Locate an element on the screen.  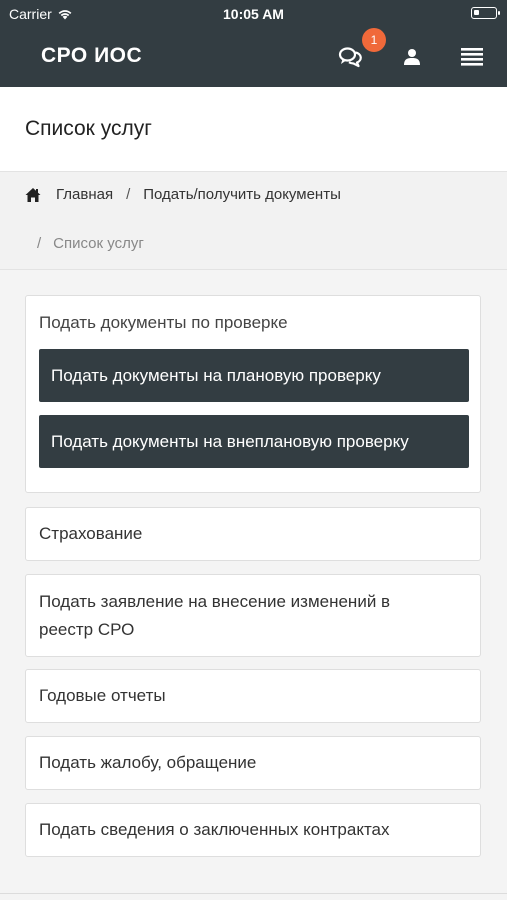
menu-button is located at coordinates (472, 57).